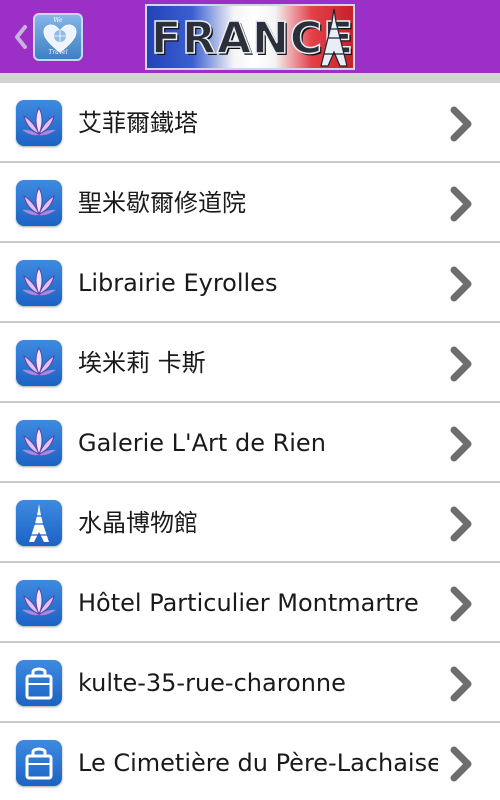 The width and height of the screenshot is (500, 800). I want to click on page-title: FRANCE, so click(252, 38).